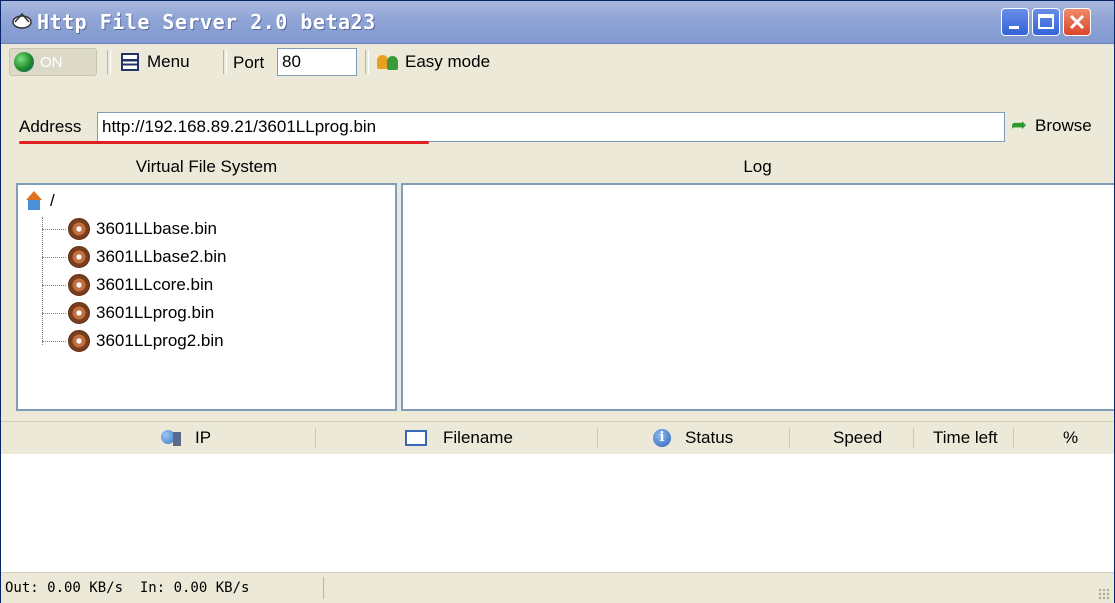  I want to click on column-speed-label: Speed, so click(858, 437).